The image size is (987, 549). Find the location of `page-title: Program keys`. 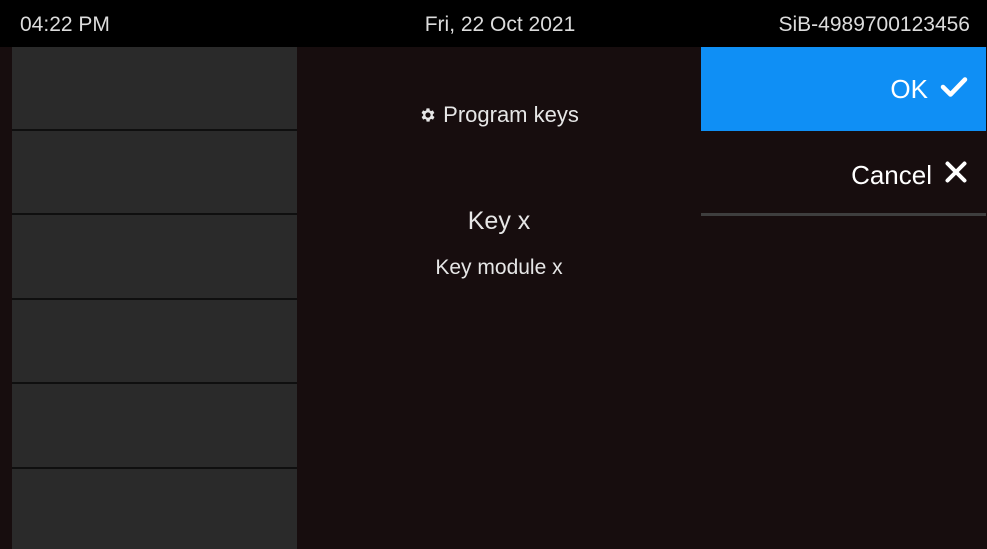

page-title: Program keys is located at coordinates (499, 116).